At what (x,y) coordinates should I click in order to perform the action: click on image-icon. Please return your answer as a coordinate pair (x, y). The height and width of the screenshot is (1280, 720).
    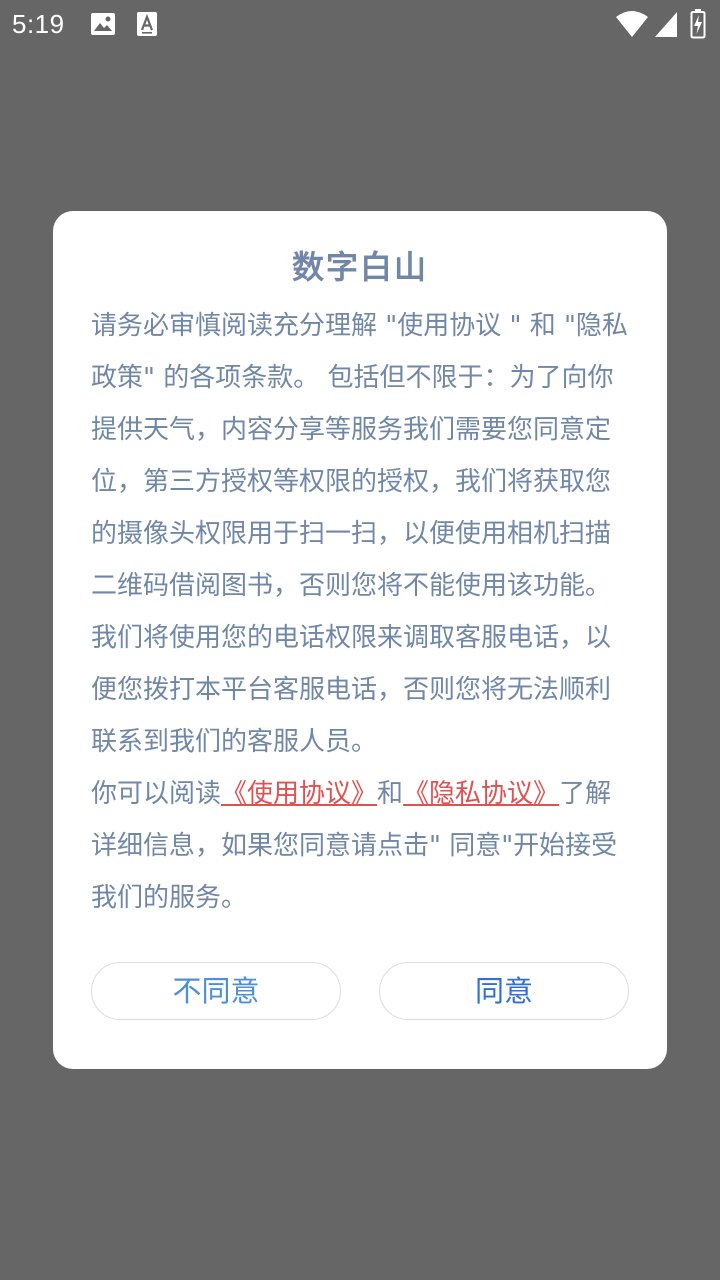
    Looking at the image, I should click on (103, 24).